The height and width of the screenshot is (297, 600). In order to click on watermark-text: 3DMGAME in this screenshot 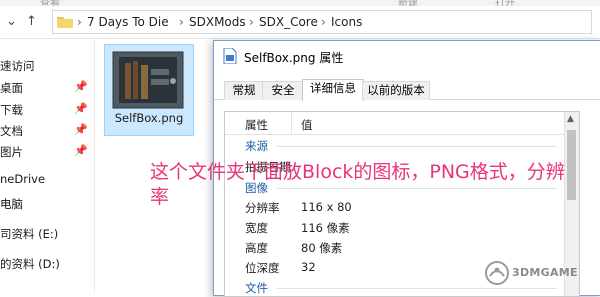, I will do `click(545, 272)`.